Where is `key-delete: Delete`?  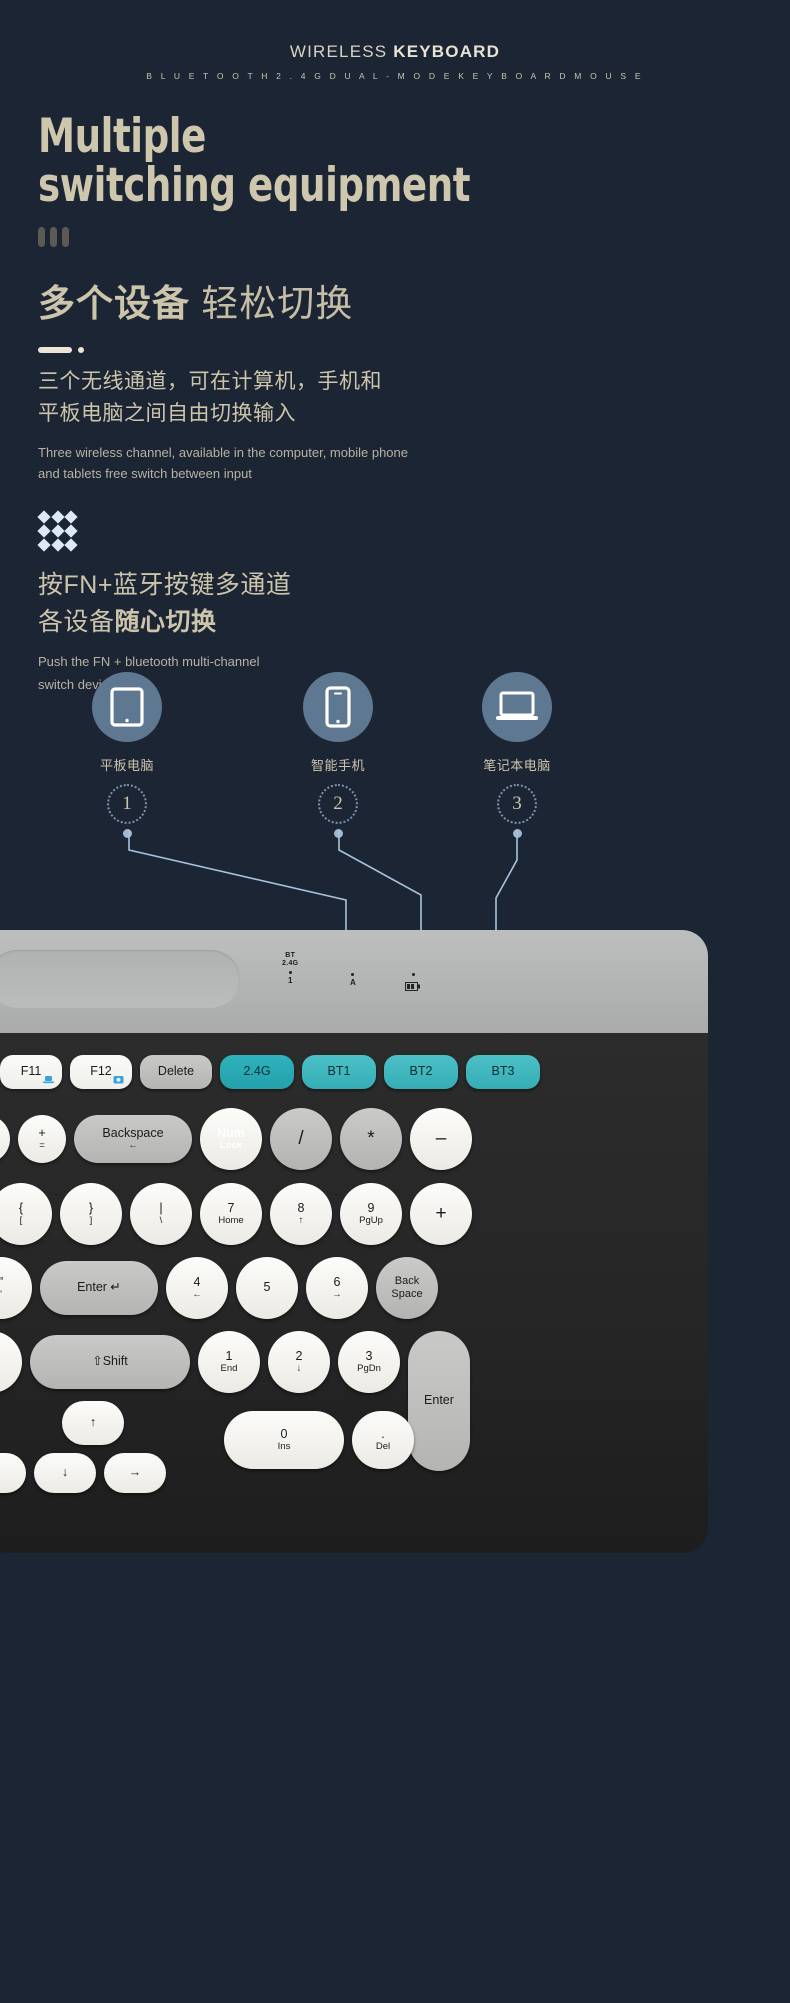 key-delete: Delete is located at coordinates (176, 1072).